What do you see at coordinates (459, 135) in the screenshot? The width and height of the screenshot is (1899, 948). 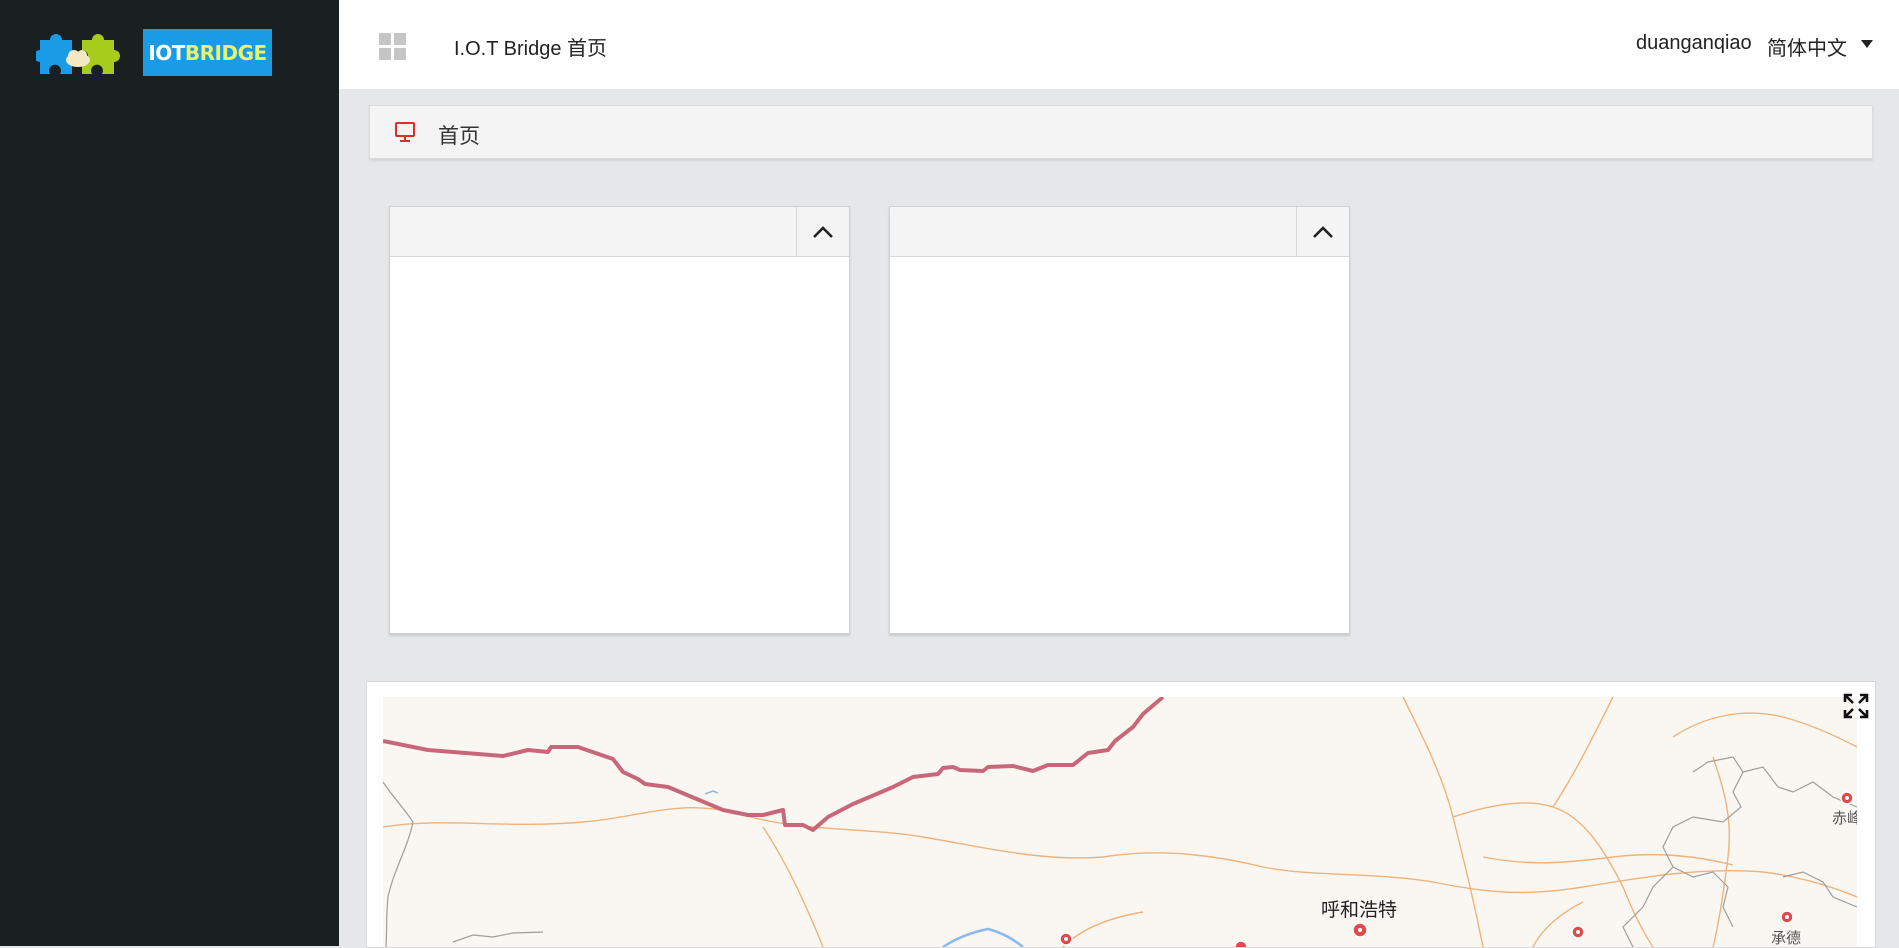 I see `breadcrumb-home: 首页` at bounding box center [459, 135].